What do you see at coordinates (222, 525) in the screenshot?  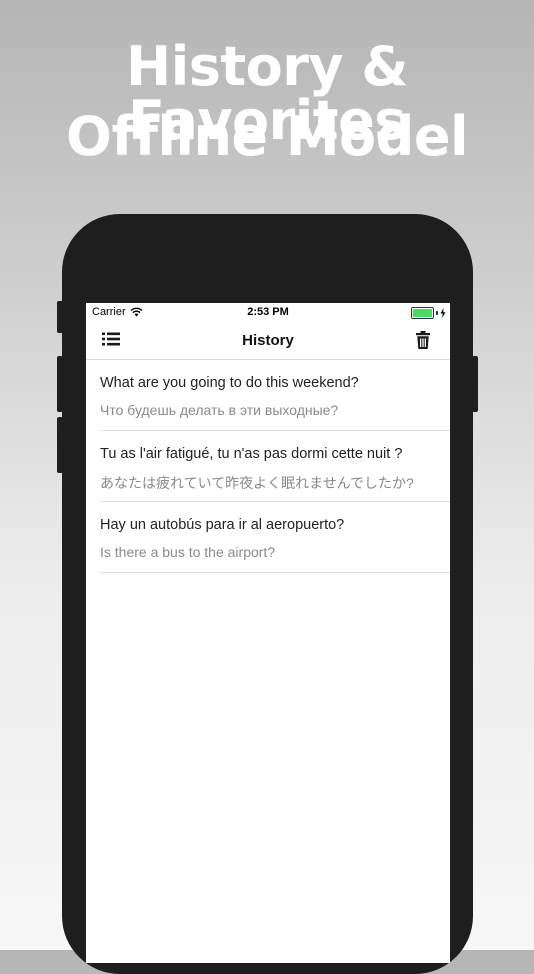 I see `history-item-source-text: Hay un autobús para ir al aeropuerto?` at bounding box center [222, 525].